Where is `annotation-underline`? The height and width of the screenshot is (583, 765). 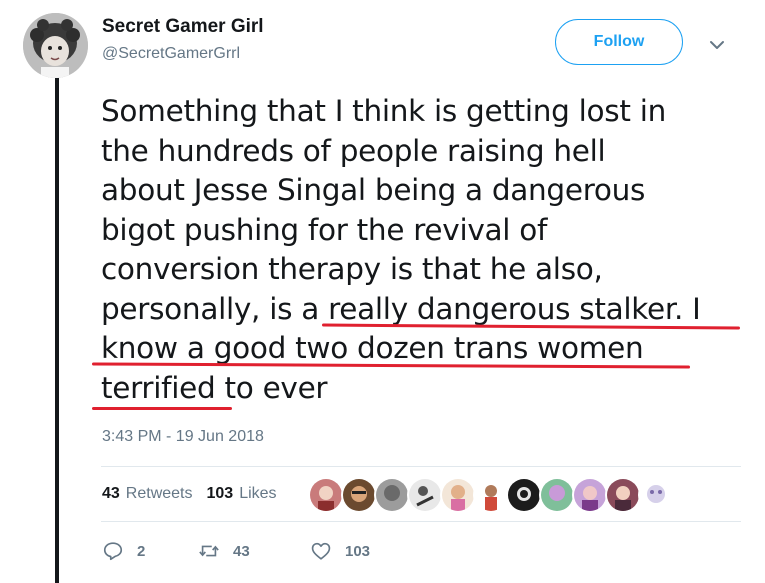 annotation-underline is located at coordinates (162, 408).